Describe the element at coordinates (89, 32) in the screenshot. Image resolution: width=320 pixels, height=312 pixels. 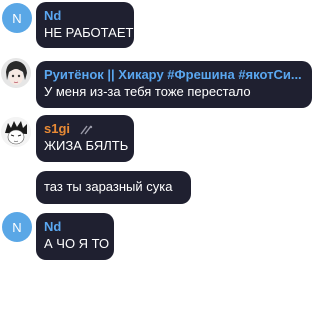
I see `message-text: НЕ РАБОТАЕТ` at that location.